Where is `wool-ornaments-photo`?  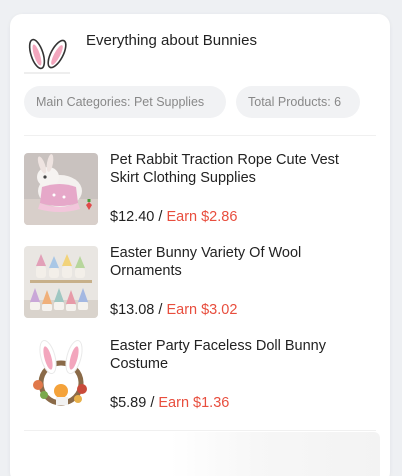 wool-ornaments-photo is located at coordinates (61, 282).